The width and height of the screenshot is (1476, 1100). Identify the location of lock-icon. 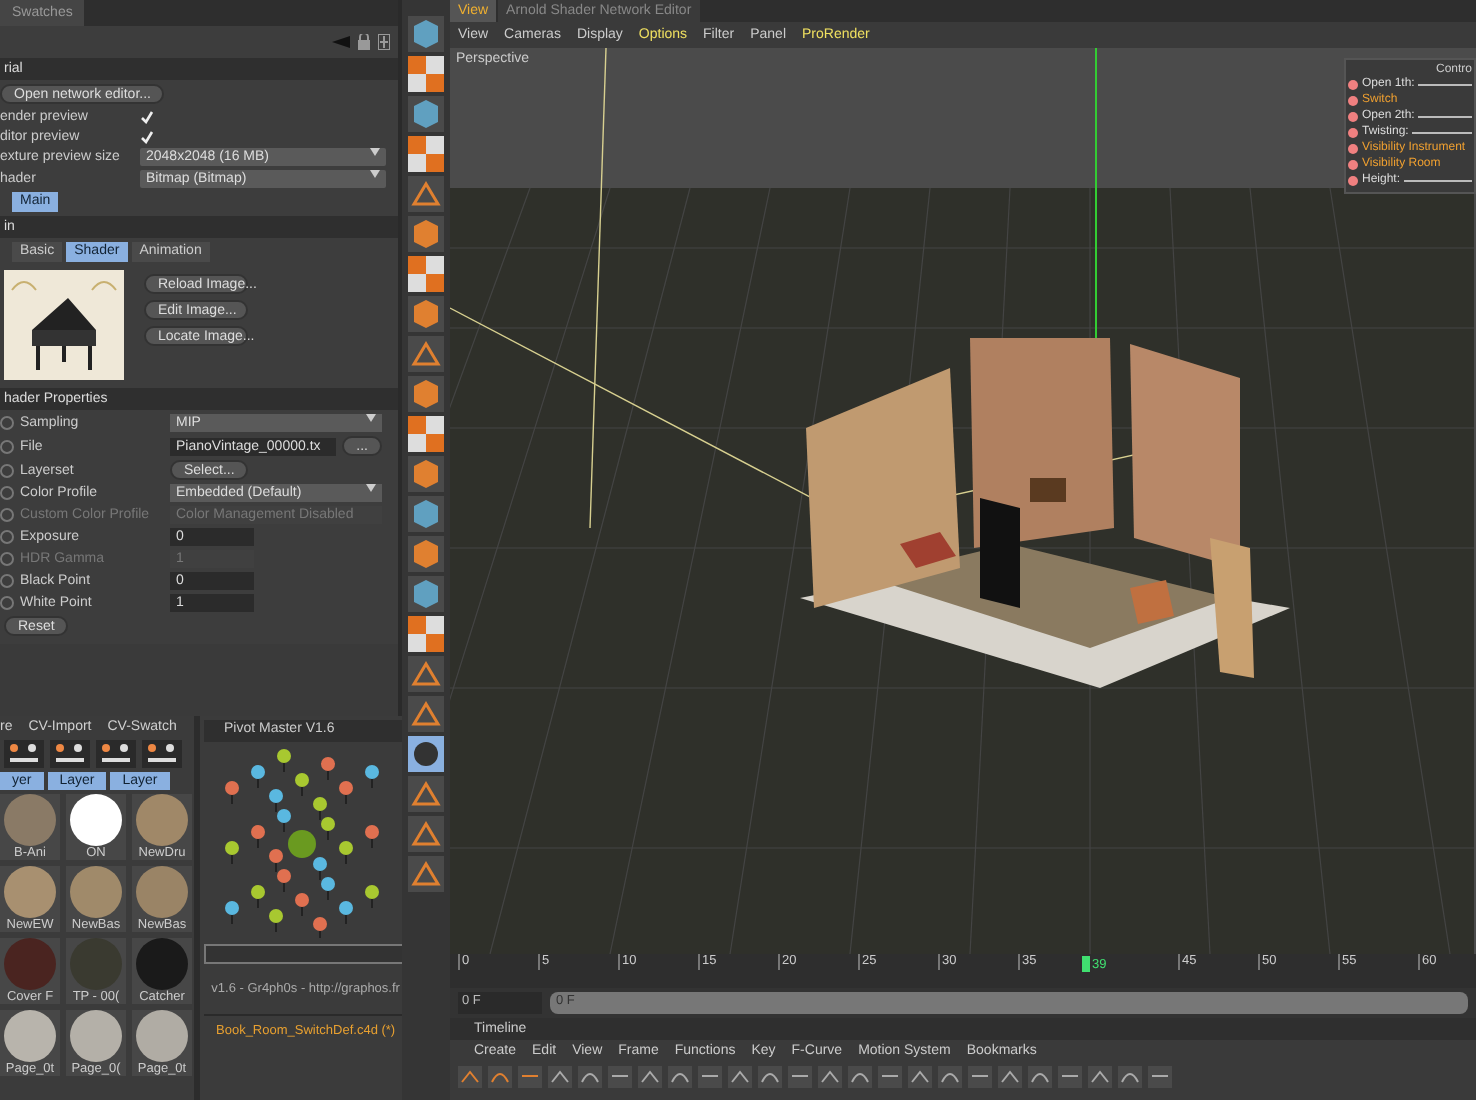
(364, 42).